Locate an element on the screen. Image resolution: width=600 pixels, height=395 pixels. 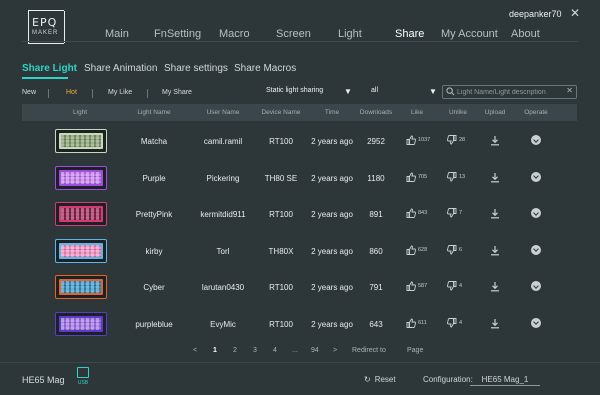
like-button: 628 is located at coordinates (416, 250).